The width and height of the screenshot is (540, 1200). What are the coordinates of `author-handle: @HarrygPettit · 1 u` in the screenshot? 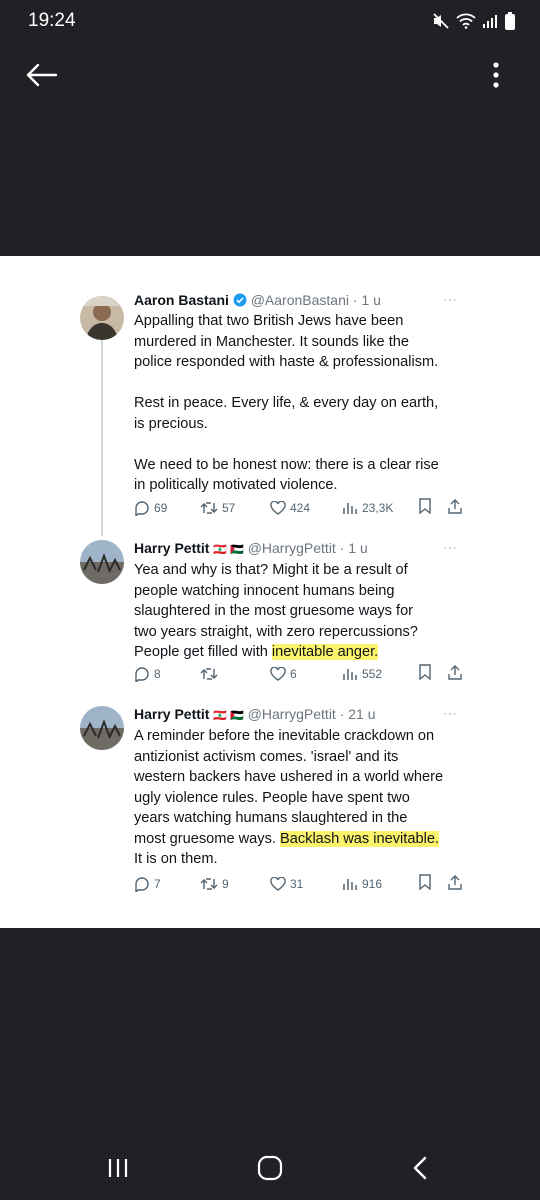 It's located at (307, 548).